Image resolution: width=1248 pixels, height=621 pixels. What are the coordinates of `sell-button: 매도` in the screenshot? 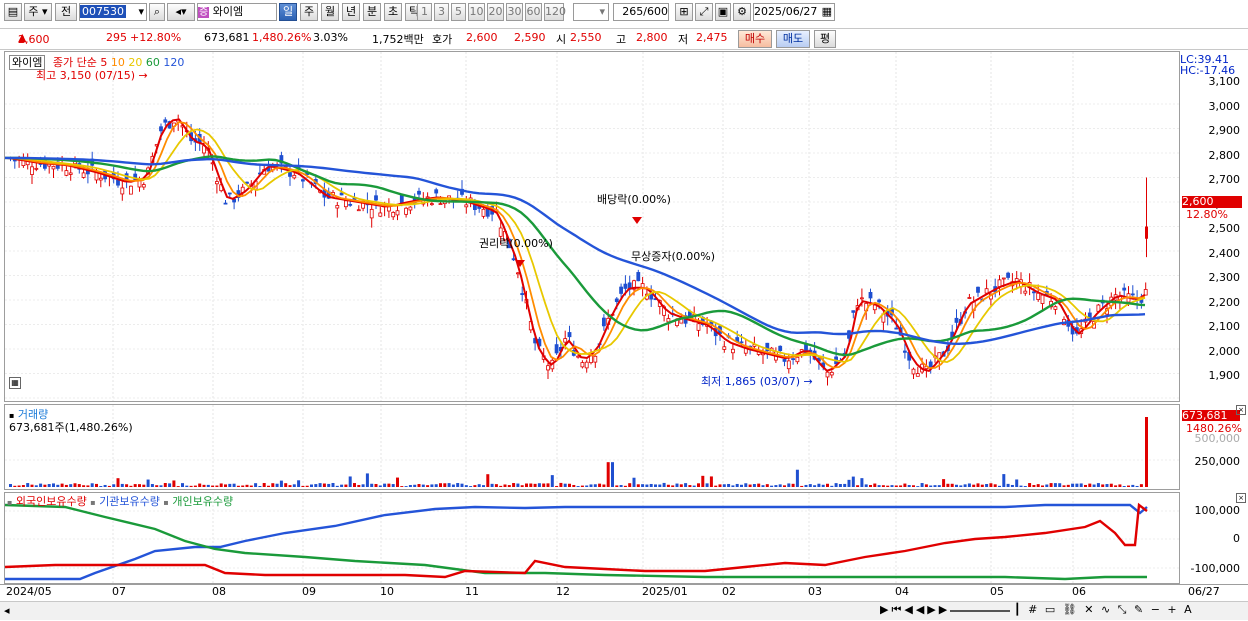 It's located at (793, 39).